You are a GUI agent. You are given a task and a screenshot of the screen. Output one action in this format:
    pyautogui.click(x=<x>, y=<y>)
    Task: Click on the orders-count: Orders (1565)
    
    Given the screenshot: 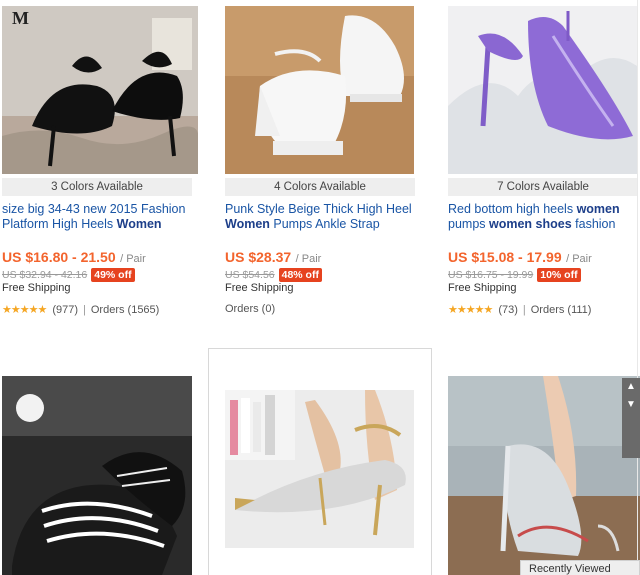 What is the action you would take?
    pyautogui.click(x=125, y=310)
    